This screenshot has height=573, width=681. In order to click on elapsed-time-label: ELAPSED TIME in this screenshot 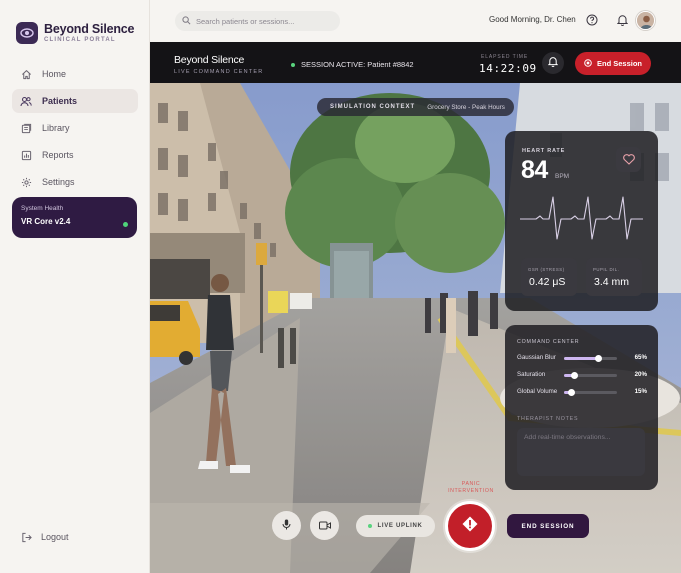, I will do `click(505, 57)`.